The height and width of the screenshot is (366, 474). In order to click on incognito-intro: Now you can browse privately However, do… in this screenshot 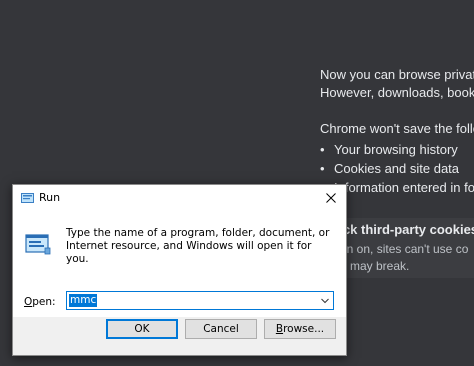, I will do `click(397, 84)`.